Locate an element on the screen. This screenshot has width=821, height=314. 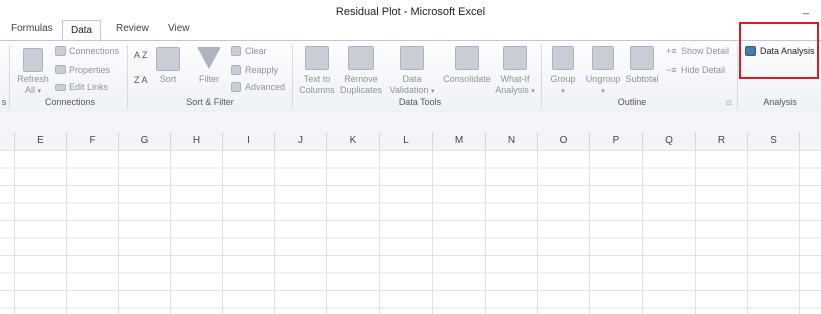
what-if-analysis-icon is located at coordinates (515, 58).